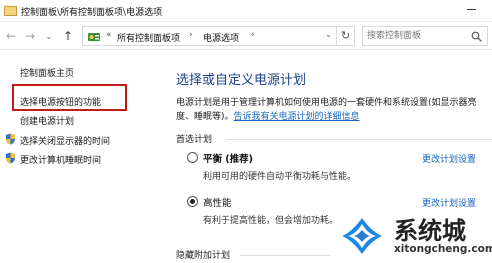 Image resolution: width=492 pixels, height=263 pixels. I want to click on sidebar-item-create-plan: 创建电源计划, so click(47, 120).